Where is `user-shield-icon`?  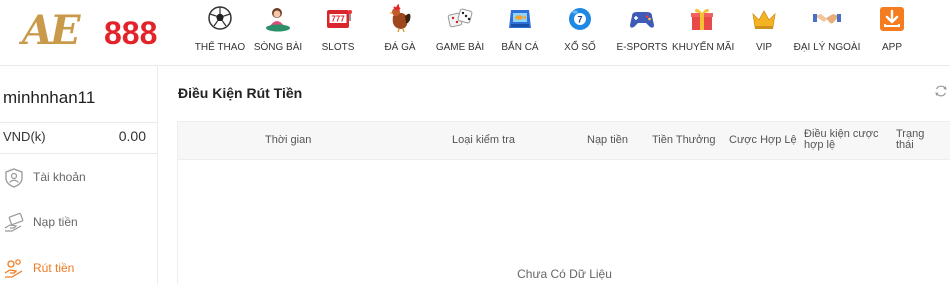
user-shield-icon is located at coordinates (14, 178).